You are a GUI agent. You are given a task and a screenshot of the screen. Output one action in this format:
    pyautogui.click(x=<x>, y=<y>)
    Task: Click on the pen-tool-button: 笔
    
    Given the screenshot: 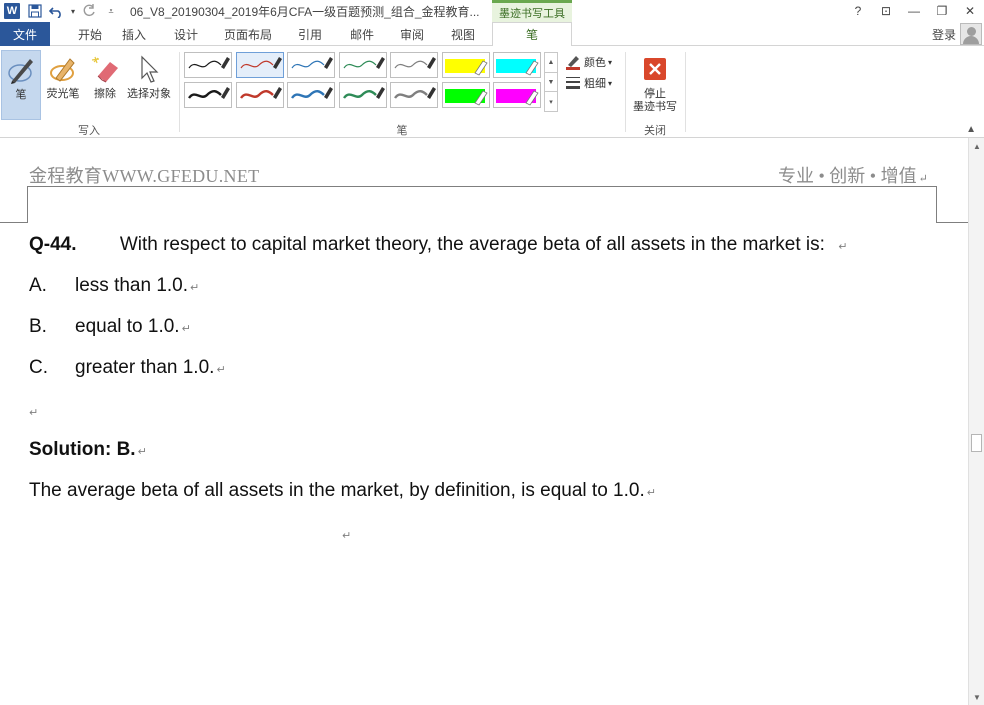 What is the action you would take?
    pyautogui.click(x=21, y=85)
    